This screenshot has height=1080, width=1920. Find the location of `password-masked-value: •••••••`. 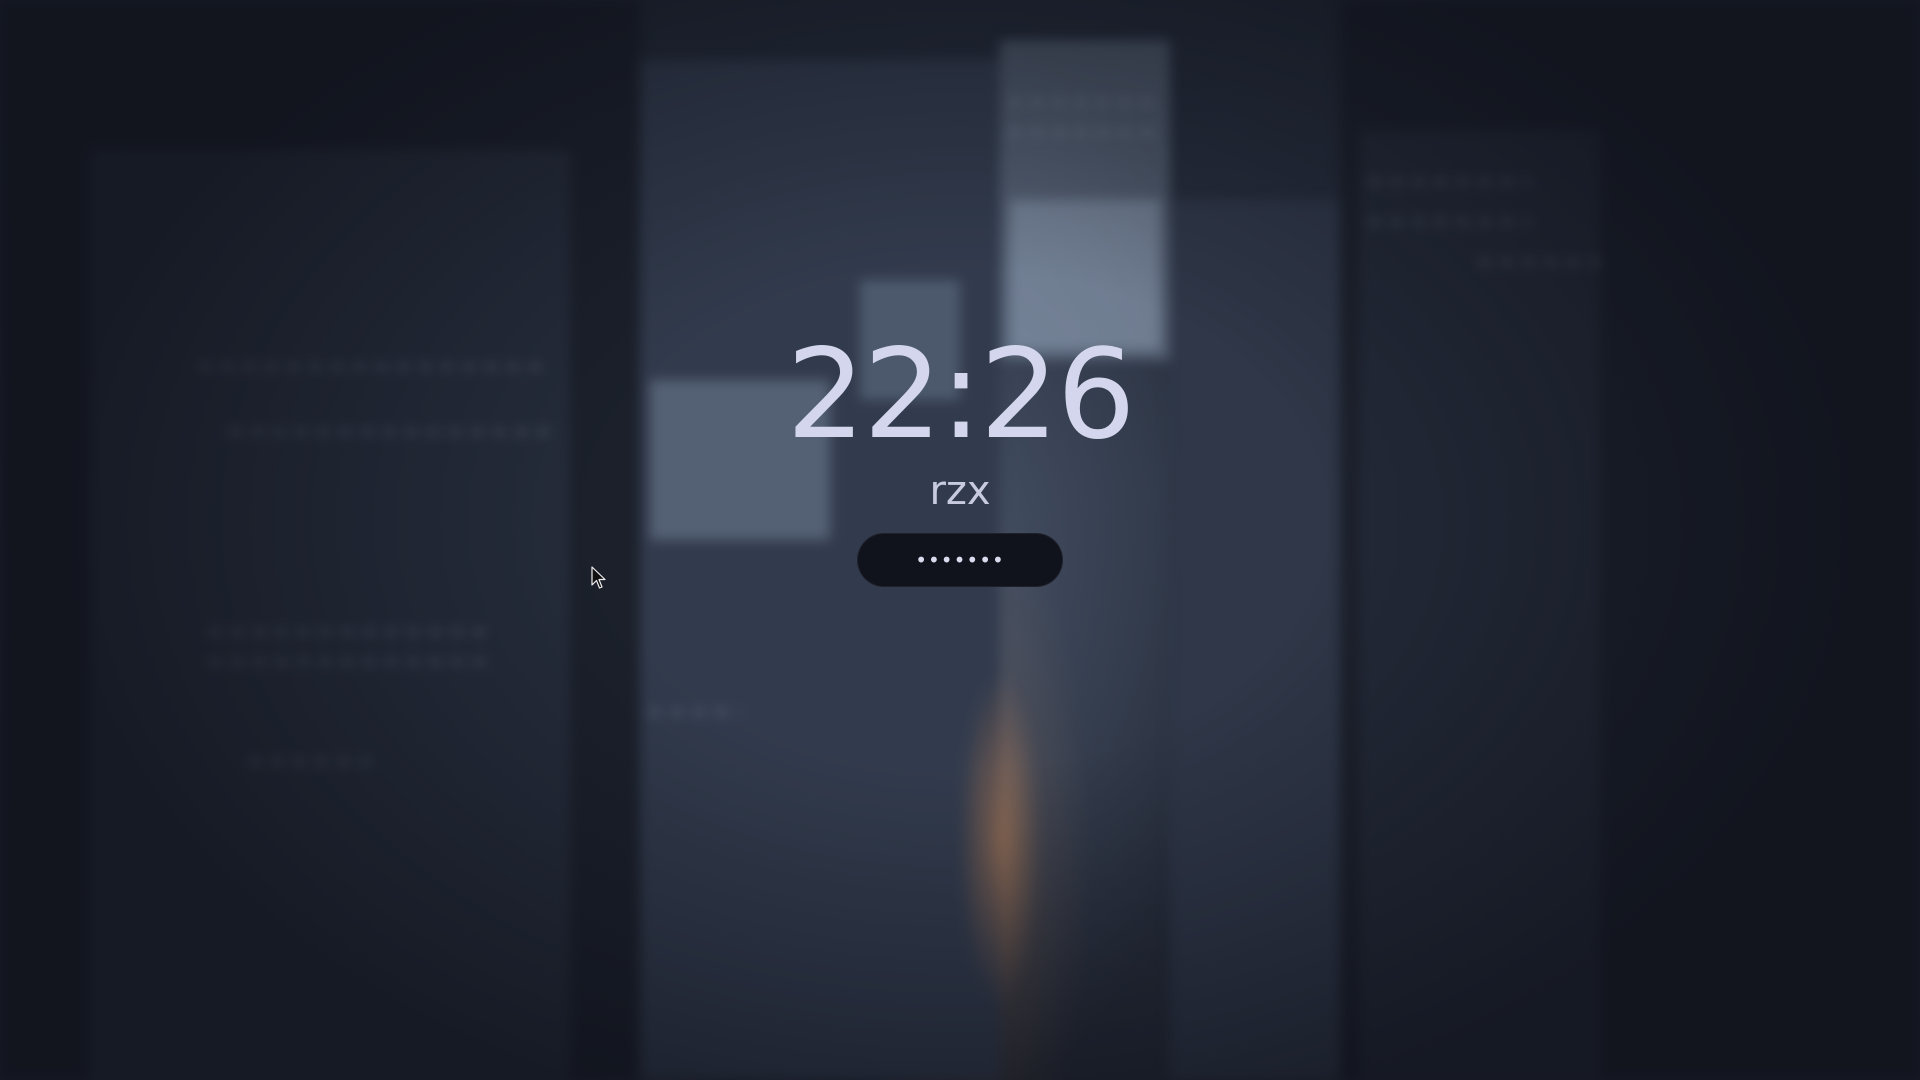

password-masked-value: ••••••• is located at coordinates (960, 560).